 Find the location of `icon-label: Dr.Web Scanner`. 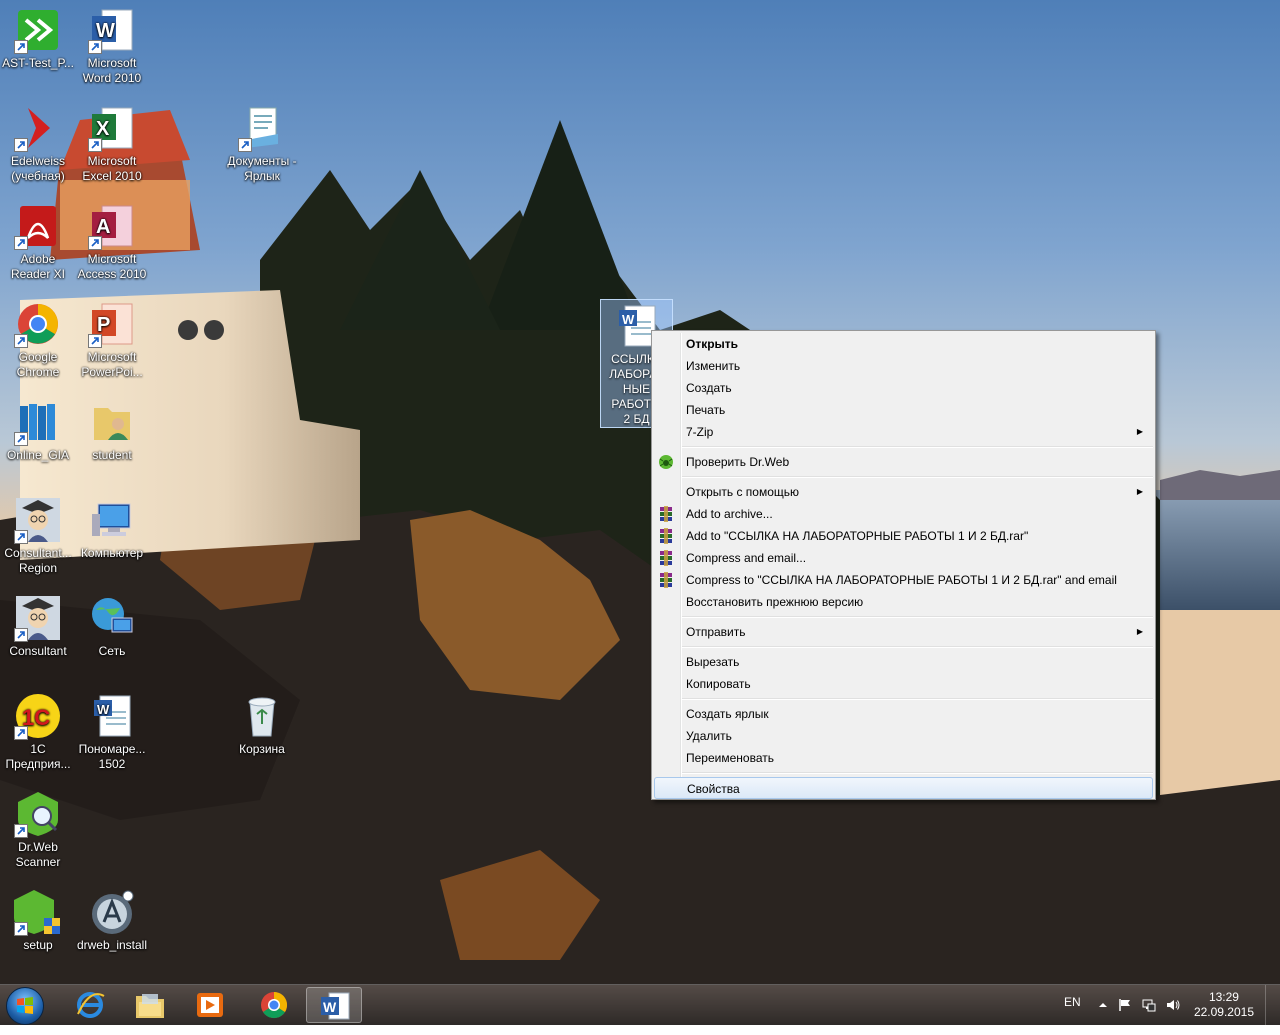

icon-label: Dr.Web Scanner is located at coordinates (38, 854).